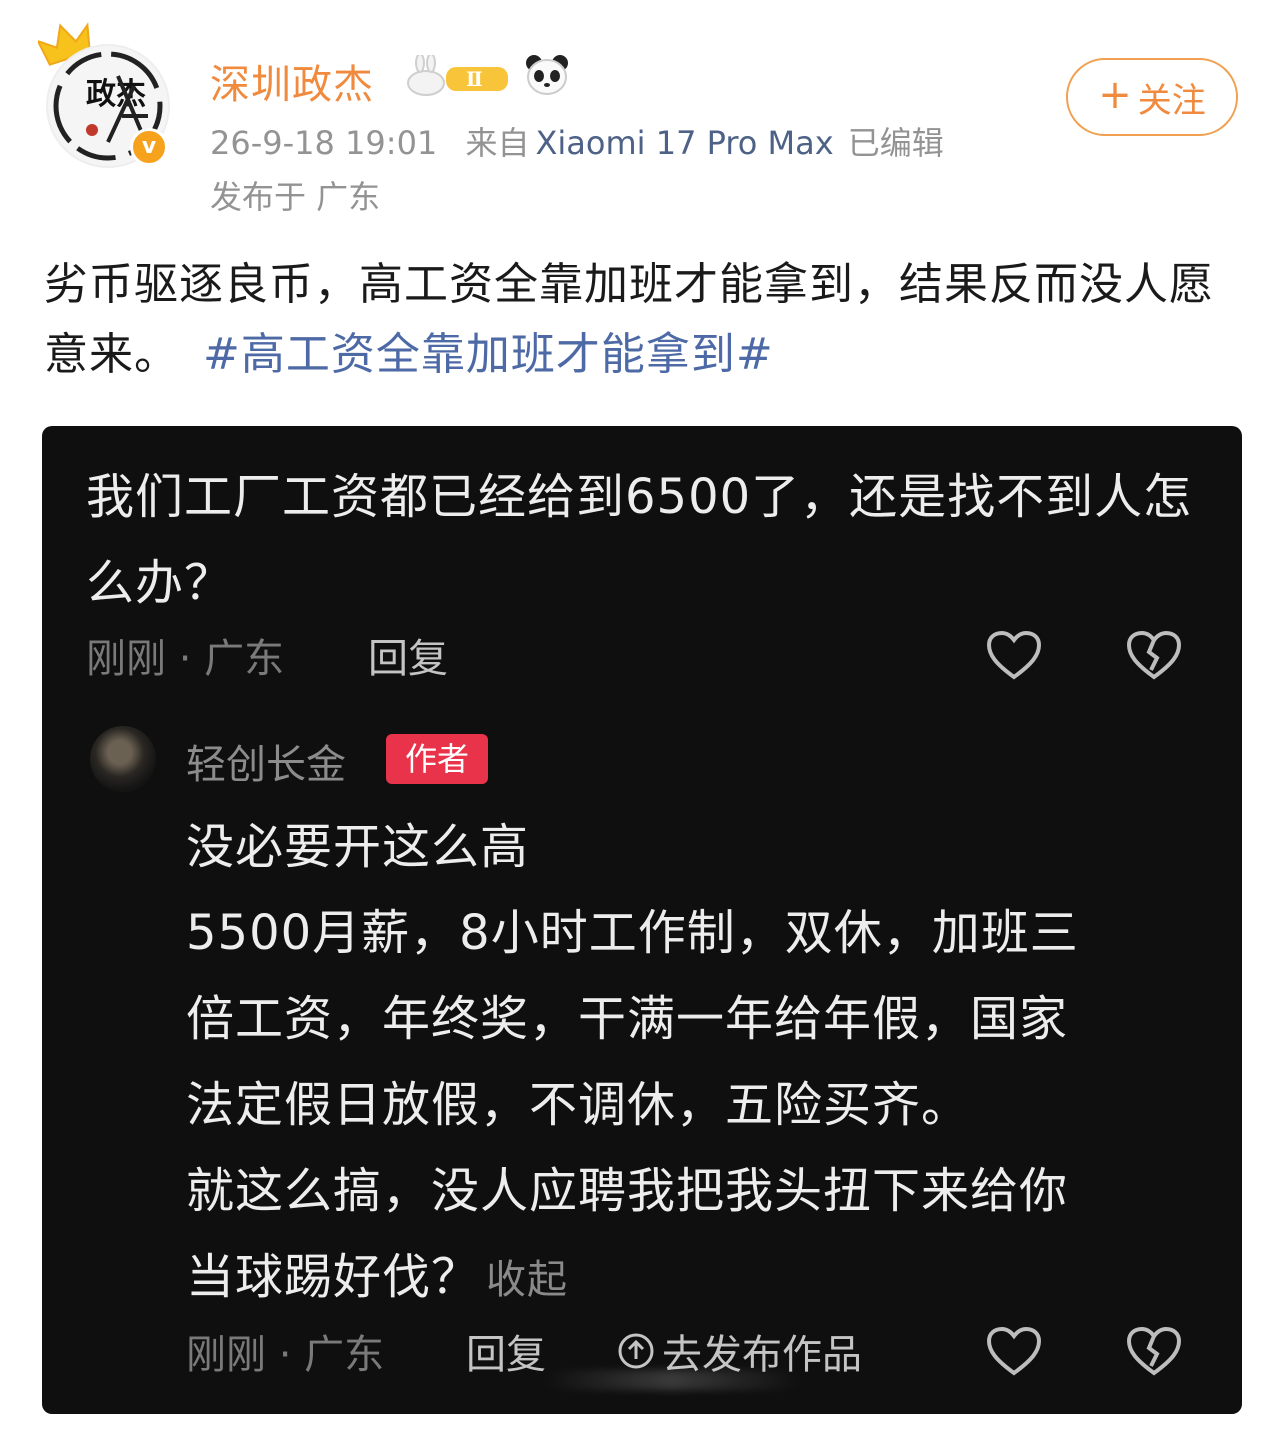  I want to click on post-meta: 26-9-18 19:01 来自 Xiaomi 17 Pro Max 已编辑, so click(577, 141).